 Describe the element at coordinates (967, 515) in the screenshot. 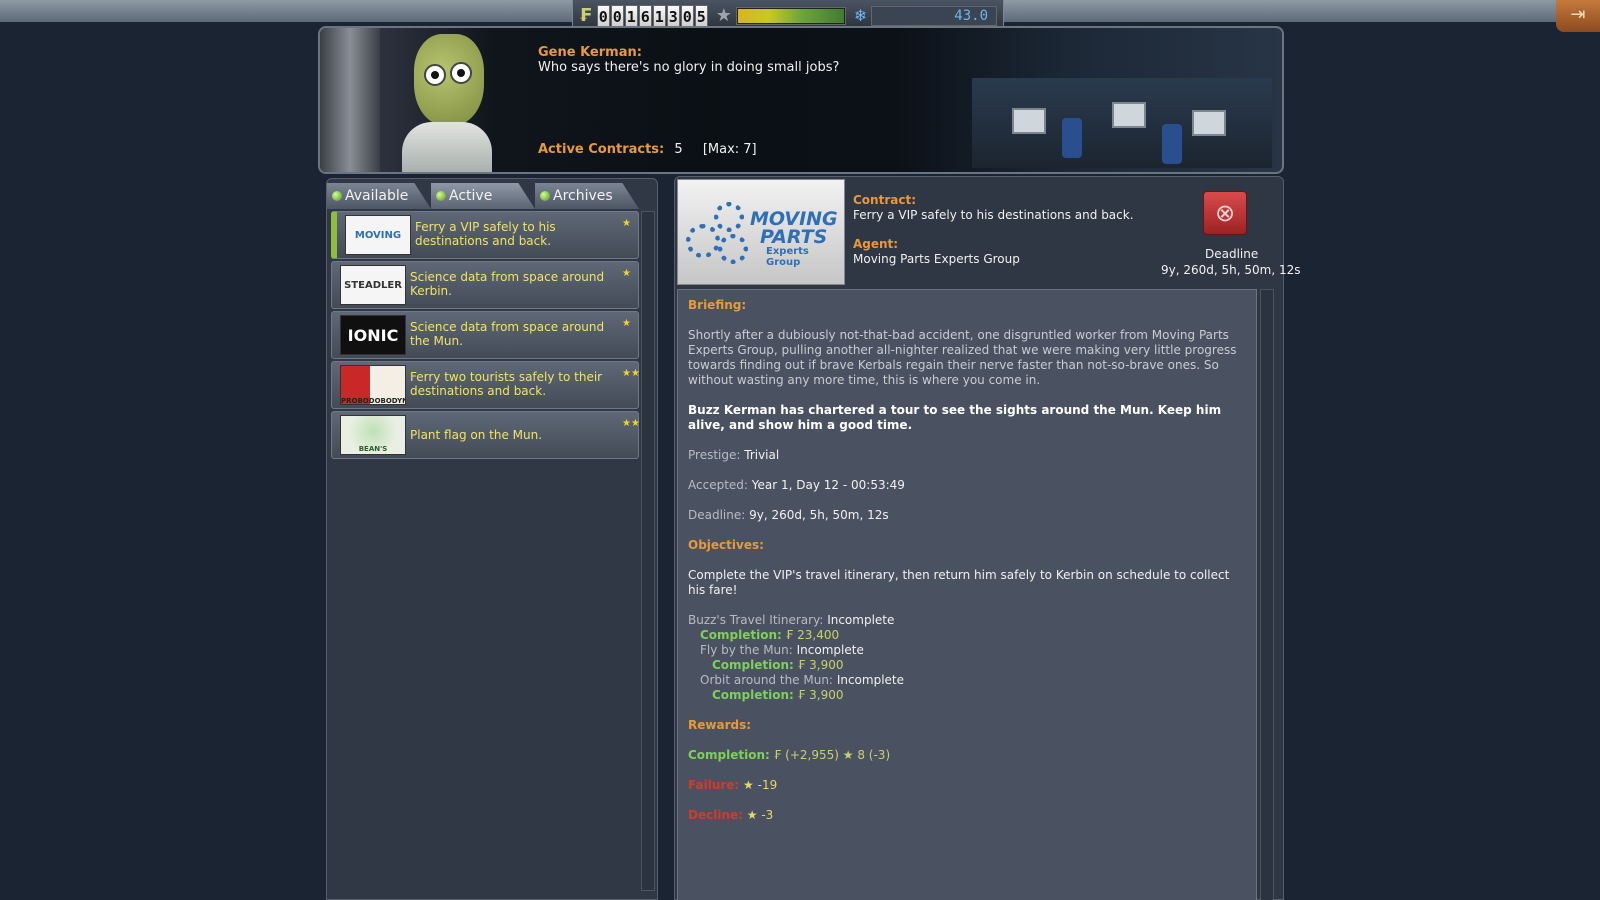

I see `deadline-row: Deadline: 9y, 260d, 5h, 50m, 12s` at that location.